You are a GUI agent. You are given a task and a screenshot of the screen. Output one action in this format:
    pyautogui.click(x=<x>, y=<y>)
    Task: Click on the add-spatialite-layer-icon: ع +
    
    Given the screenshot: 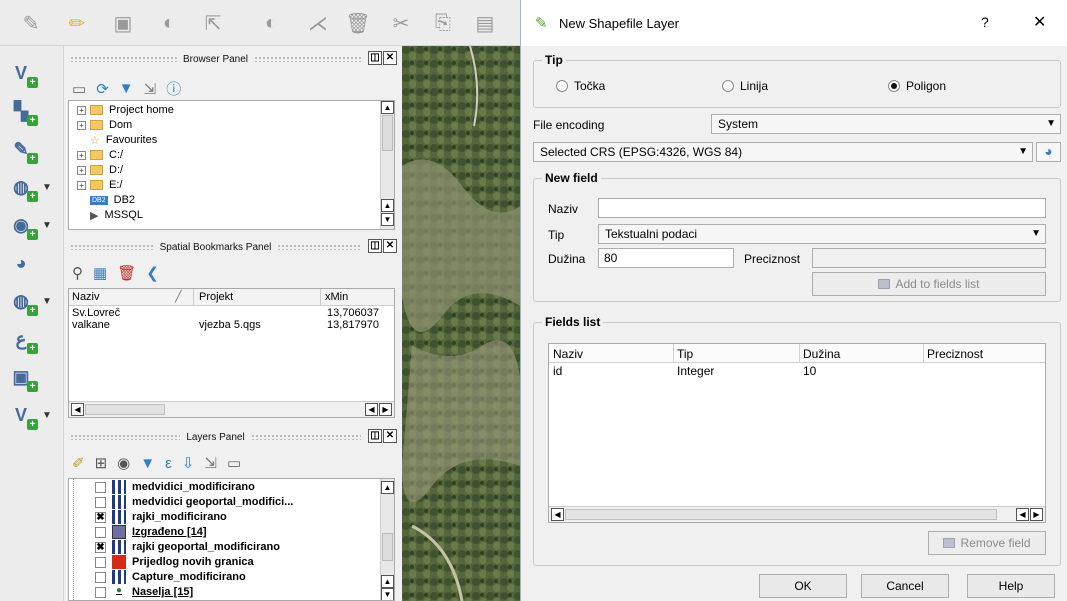 What is the action you would take?
    pyautogui.click(x=22, y=339)
    